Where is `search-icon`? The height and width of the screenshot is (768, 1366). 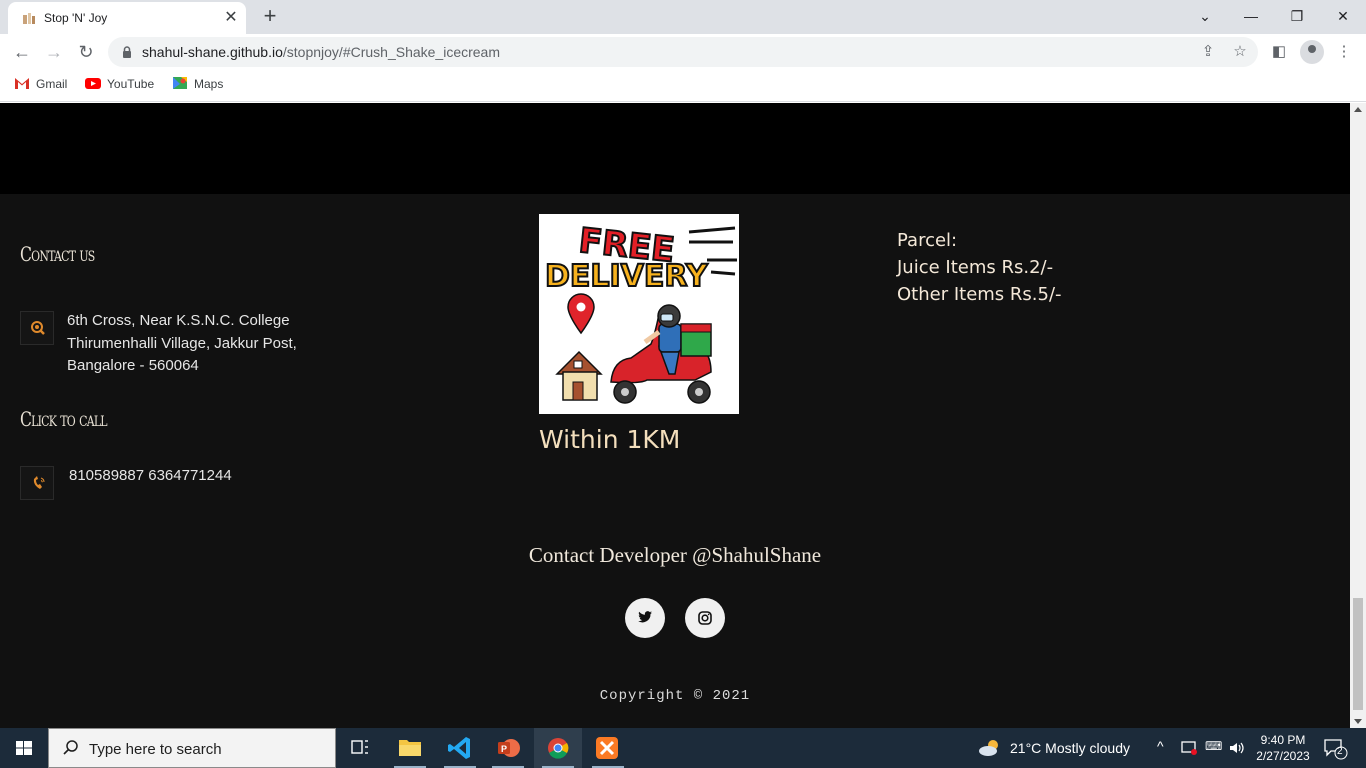 search-icon is located at coordinates (70, 747).